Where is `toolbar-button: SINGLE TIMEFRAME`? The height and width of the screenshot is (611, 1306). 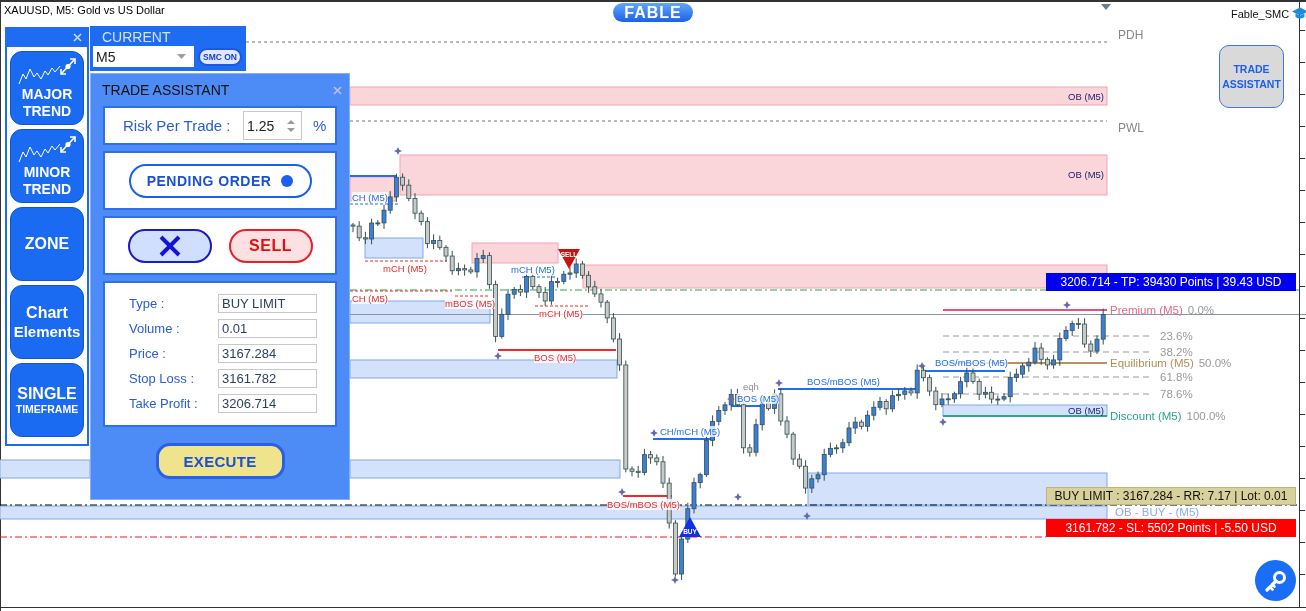
toolbar-button: SINGLE TIMEFRAME is located at coordinates (47, 400).